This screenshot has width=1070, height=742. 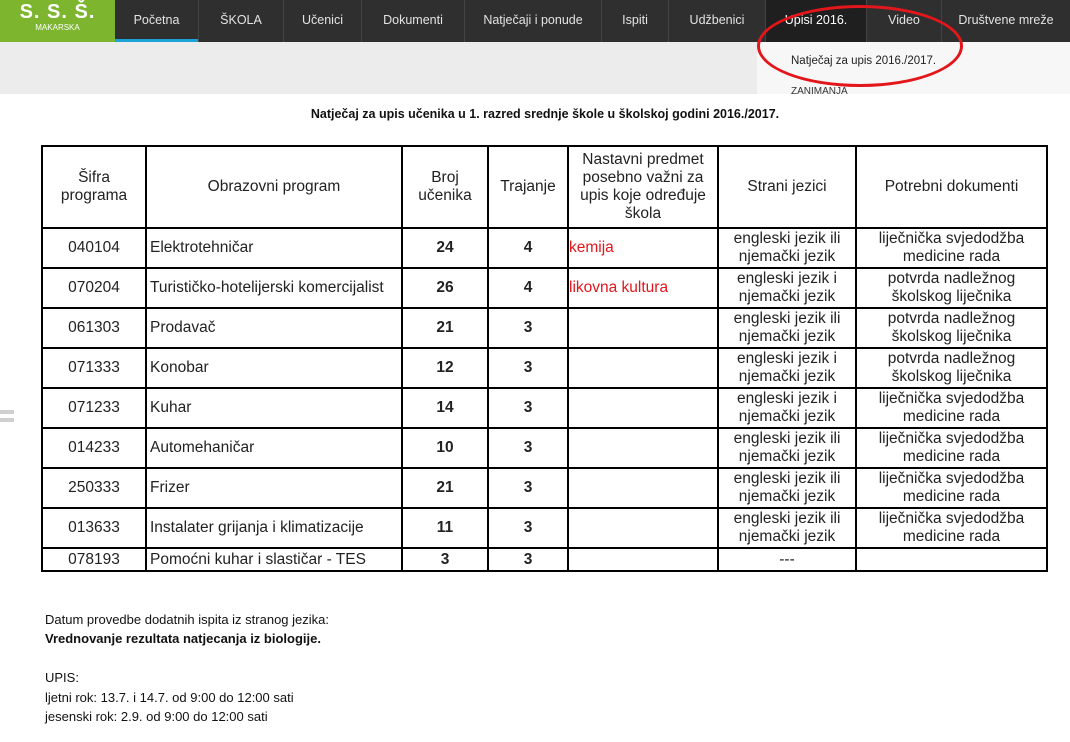 What do you see at coordinates (445, 408) in the screenshot?
I see `cell-students: 14` at bounding box center [445, 408].